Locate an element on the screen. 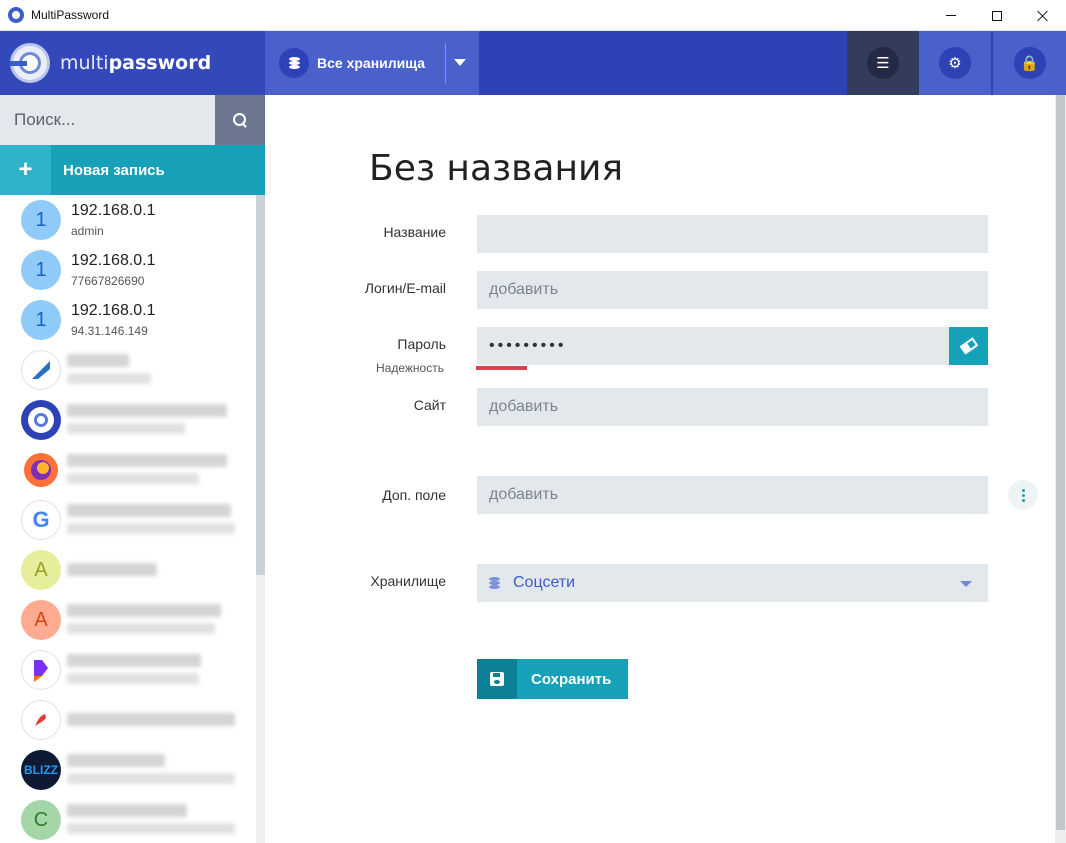  search-button is located at coordinates (240, 120).